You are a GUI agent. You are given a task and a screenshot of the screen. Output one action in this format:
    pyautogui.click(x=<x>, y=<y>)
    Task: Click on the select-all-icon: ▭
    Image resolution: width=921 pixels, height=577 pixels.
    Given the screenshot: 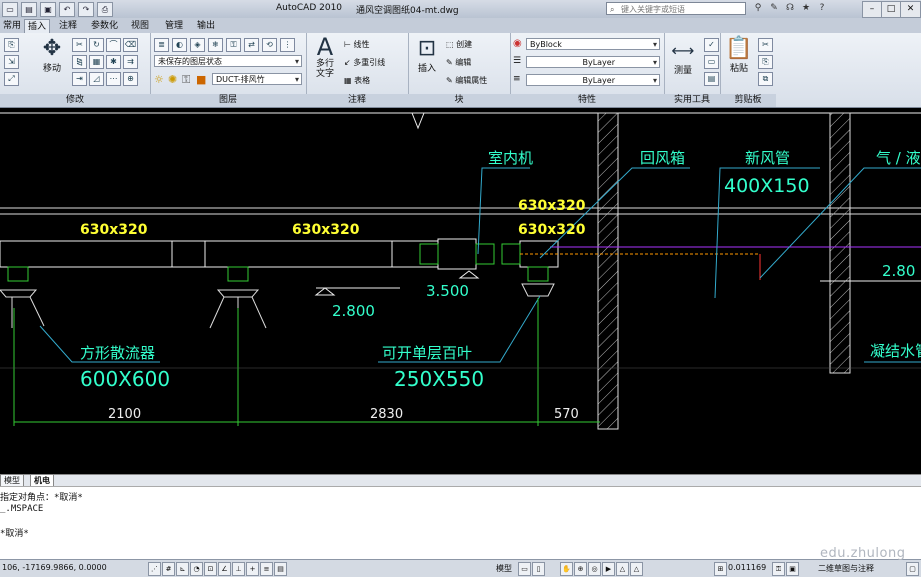 What is the action you would take?
    pyautogui.click(x=711, y=62)
    